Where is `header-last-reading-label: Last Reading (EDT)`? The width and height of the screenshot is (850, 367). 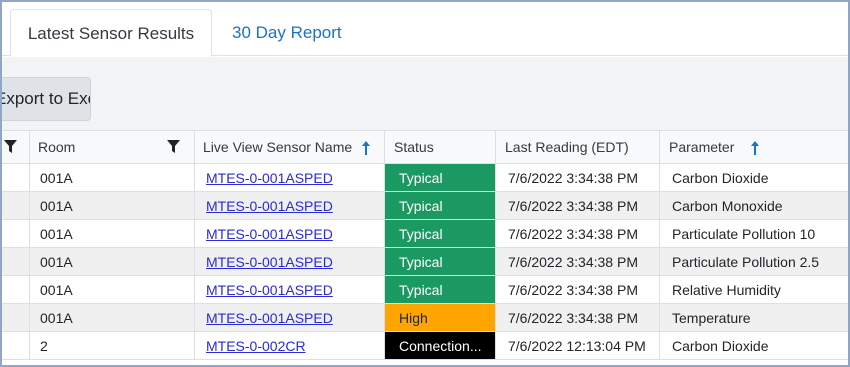
header-last-reading-label: Last Reading (EDT) is located at coordinates (567, 147).